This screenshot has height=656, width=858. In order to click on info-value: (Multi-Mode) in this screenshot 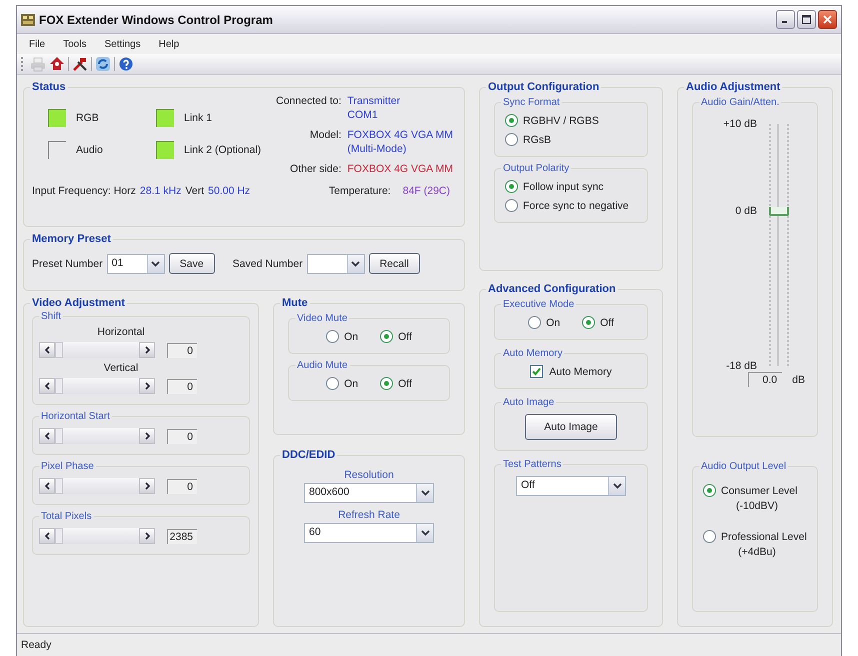, I will do `click(377, 149)`.